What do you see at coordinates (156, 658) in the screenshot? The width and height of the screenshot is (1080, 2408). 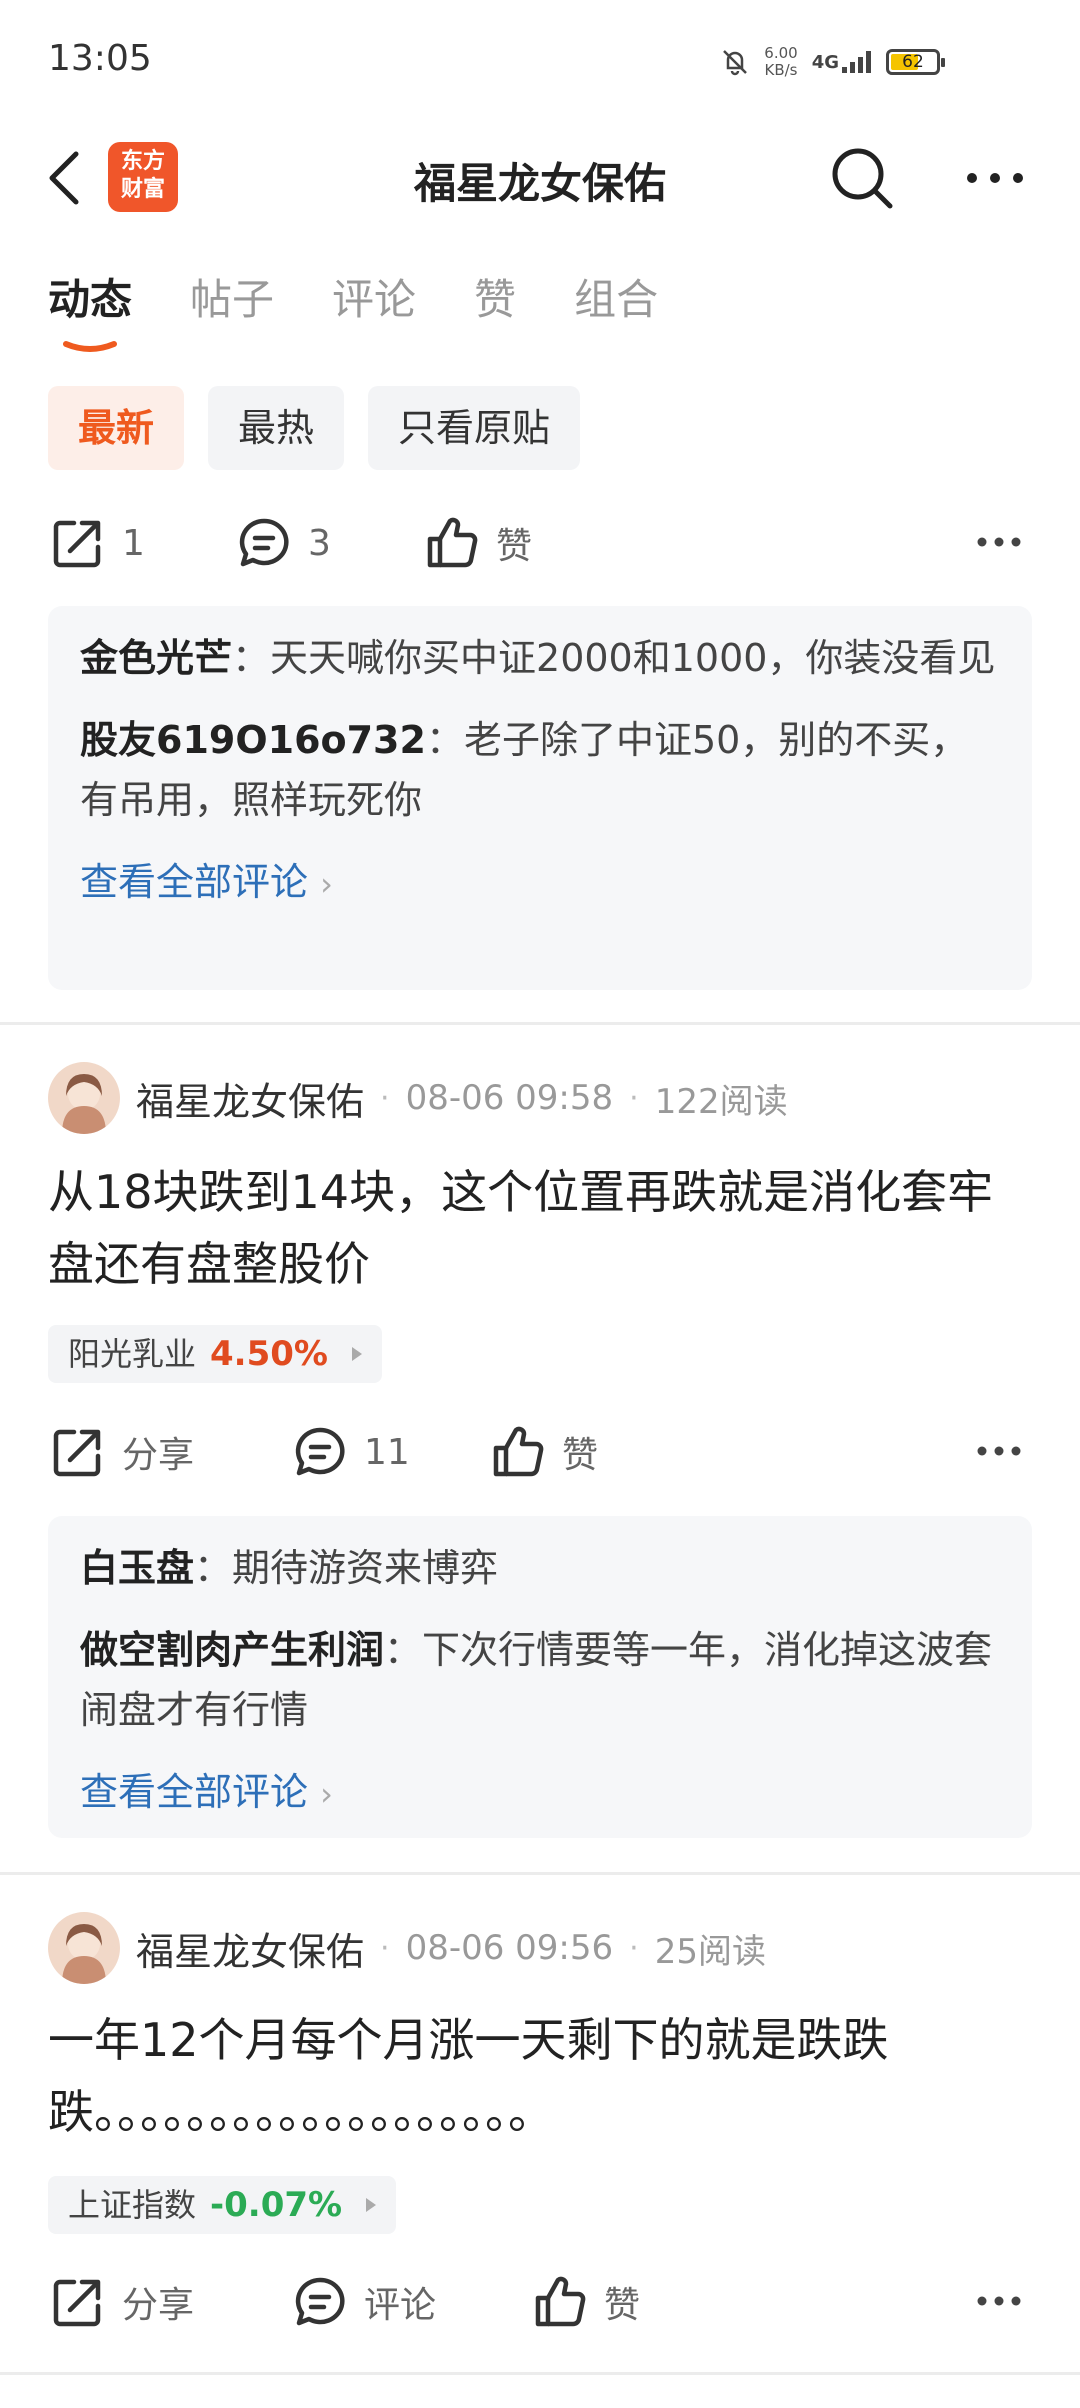 I see `comment-username: 金色光芒` at bounding box center [156, 658].